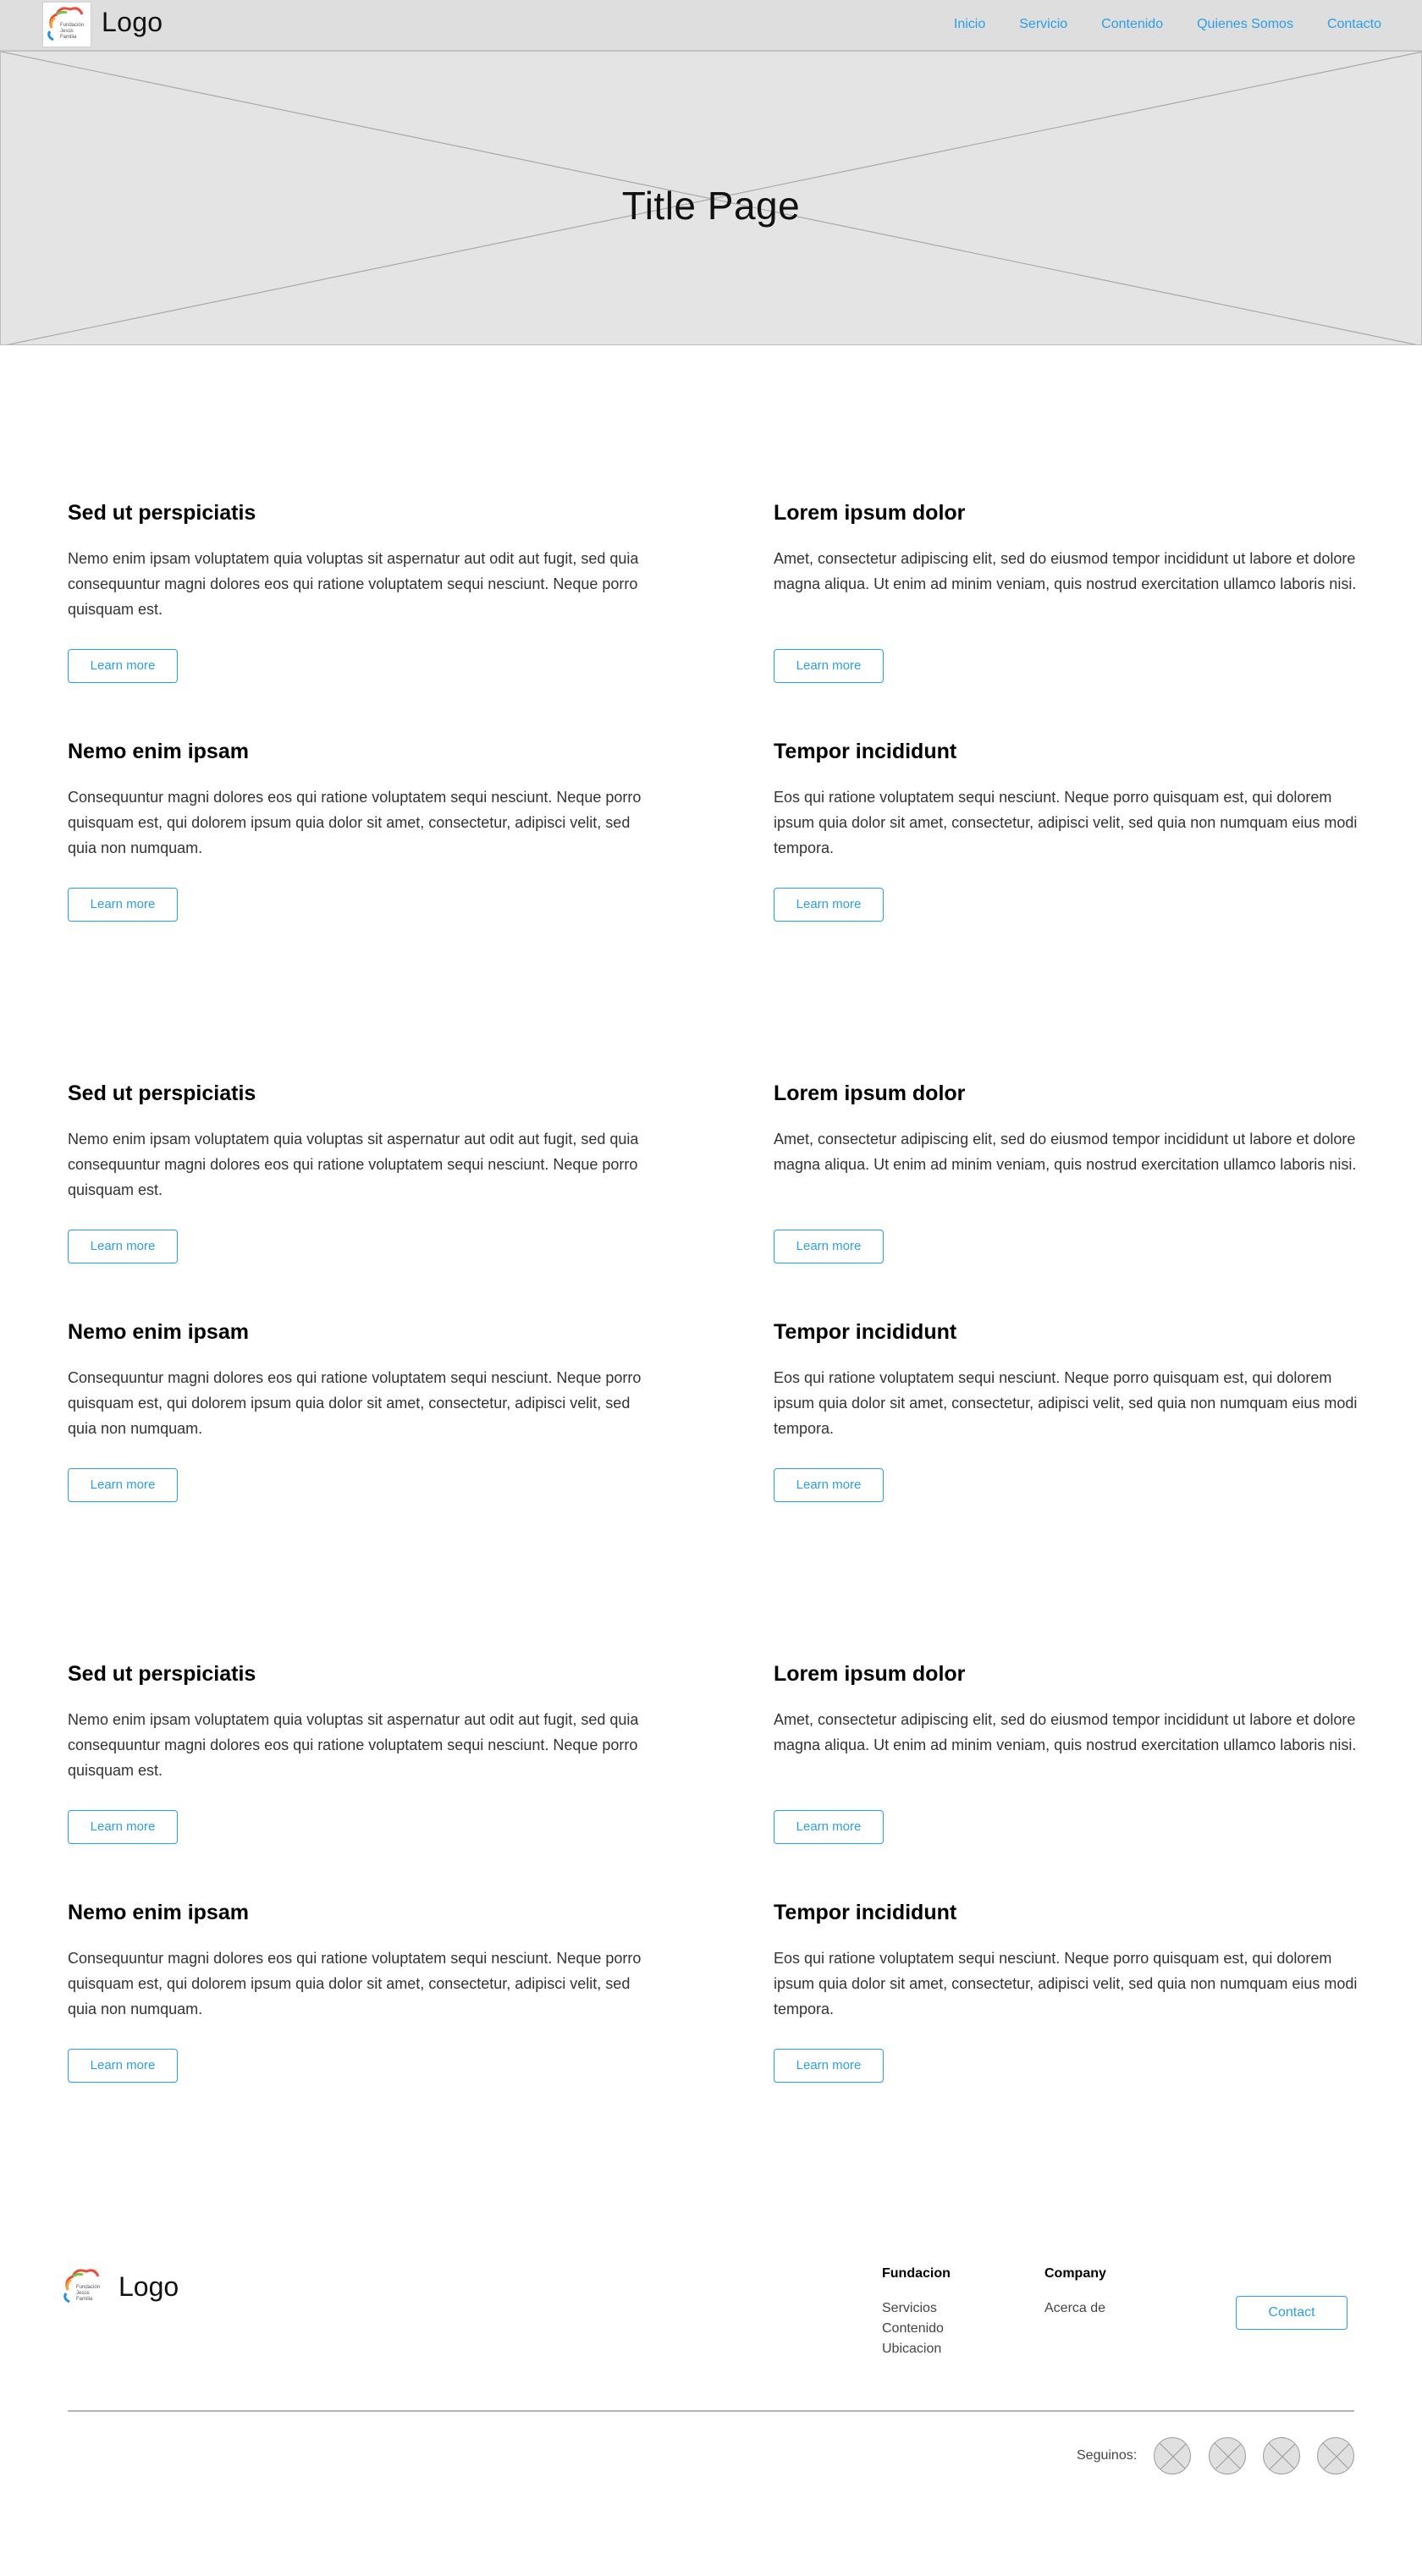  I want to click on contact-button: Contact, so click(1292, 2313).